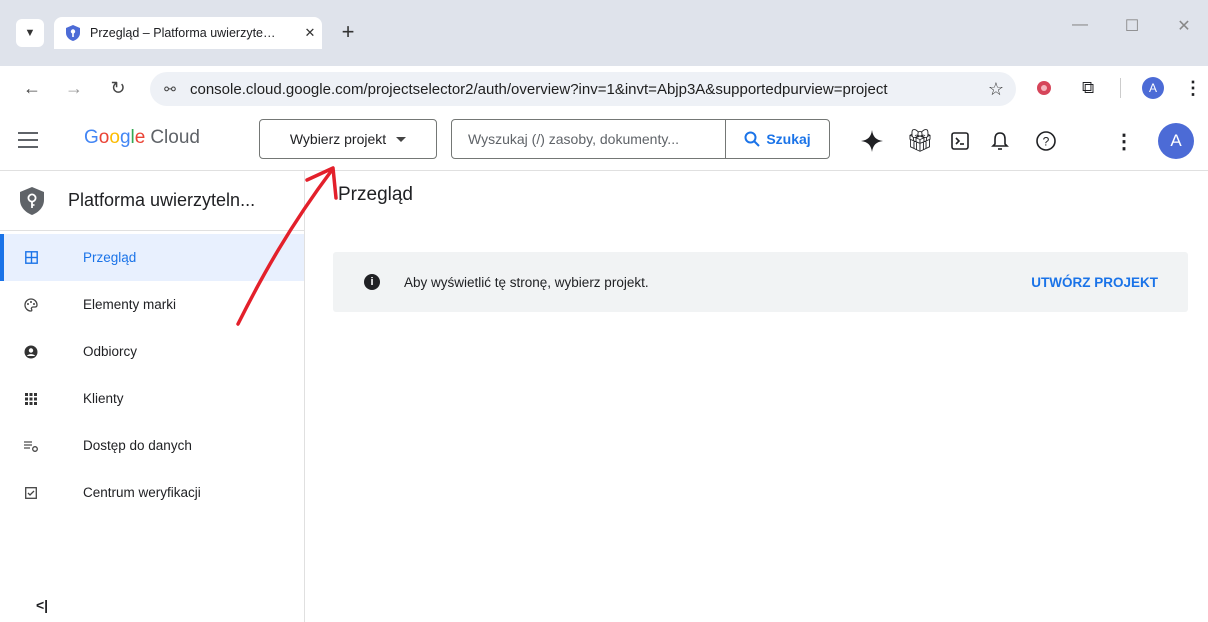 The height and width of the screenshot is (622, 1208). What do you see at coordinates (1176, 141) in the screenshot?
I see `account-avatar: A` at bounding box center [1176, 141].